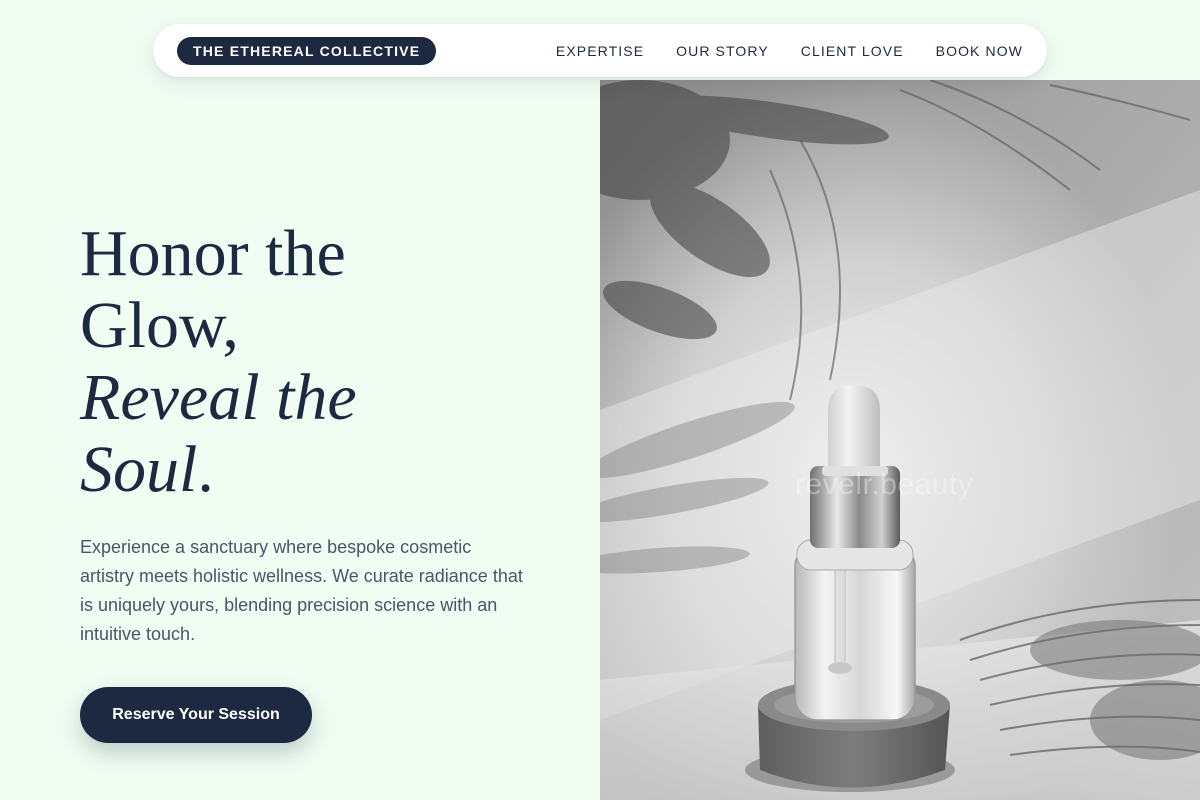 Image resolution: width=1200 pixels, height=800 pixels. Describe the element at coordinates (307, 51) in the screenshot. I see `brand-logo: THE ETHEREAL COLLECTIVE` at that location.